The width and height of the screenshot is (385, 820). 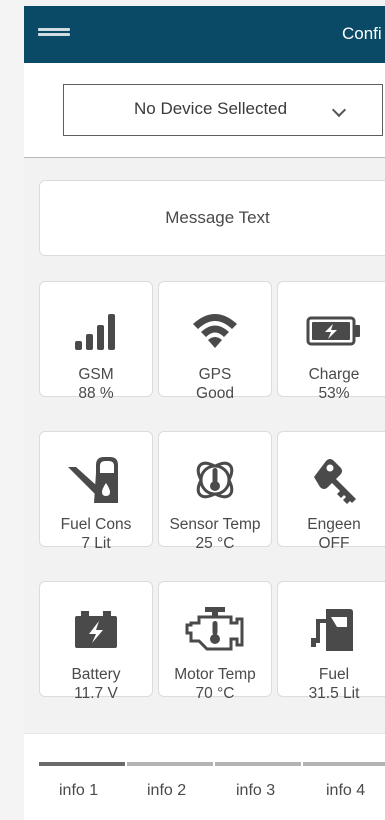 I want to click on tile-fuel: Fuel 31.5 Lit, so click(x=331, y=641).